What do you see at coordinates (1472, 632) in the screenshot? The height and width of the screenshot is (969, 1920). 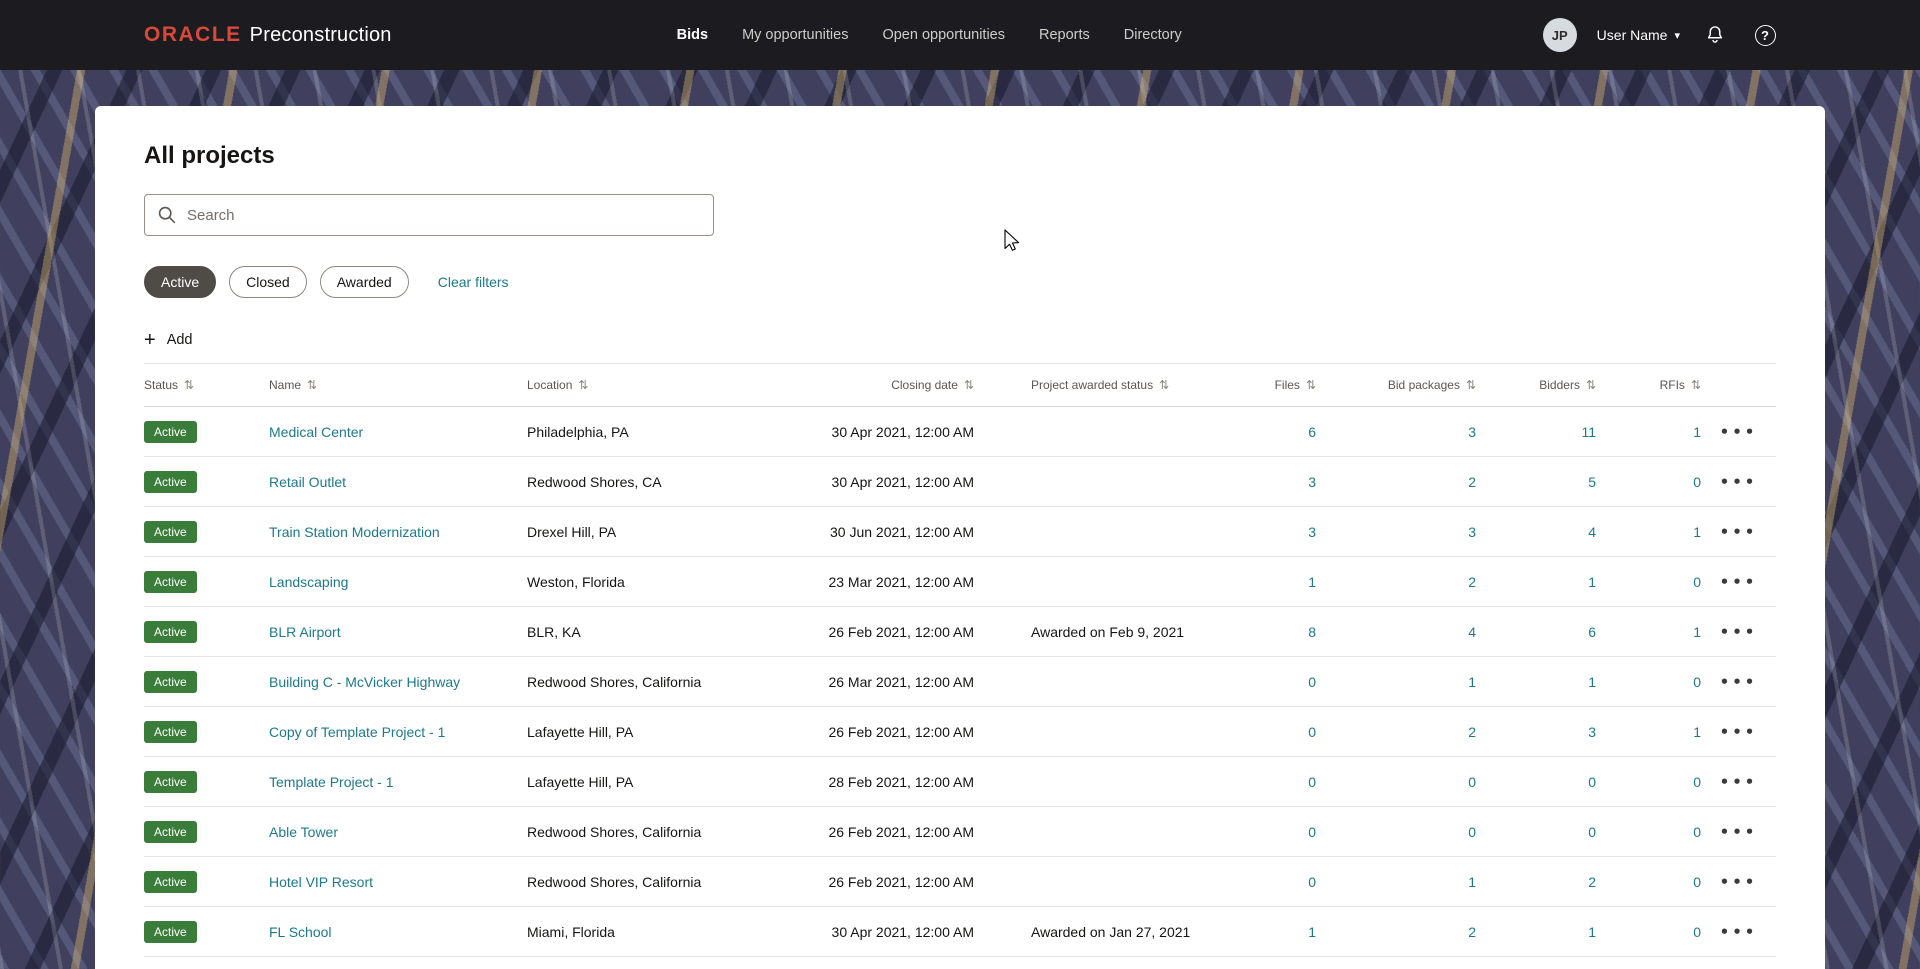 I see `bid-packages-count-link: 4` at bounding box center [1472, 632].